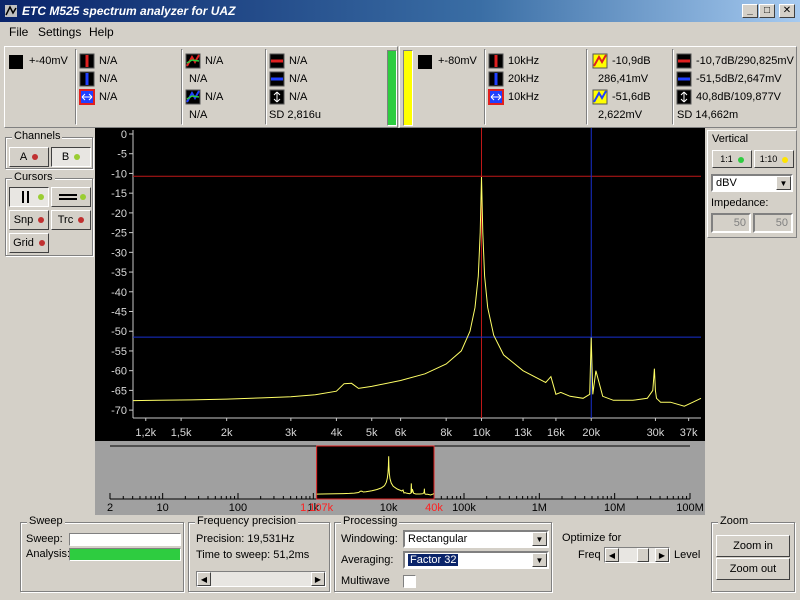 Image resolution: width=800 pixels, height=600 pixels. Describe the element at coordinates (125, 539) in the screenshot. I see `sweep-progress-bar` at that location.